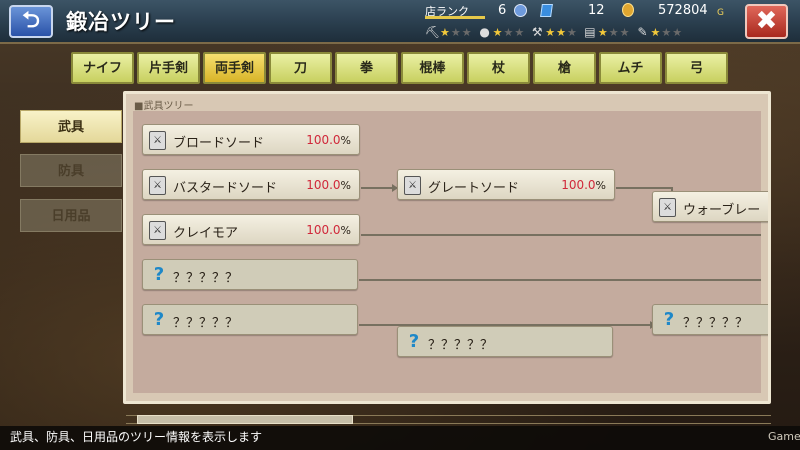  What do you see at coordinates (642, 32) in the screenshot?
I see `scroll-icon: ✎` at bounding box center [642, 32].